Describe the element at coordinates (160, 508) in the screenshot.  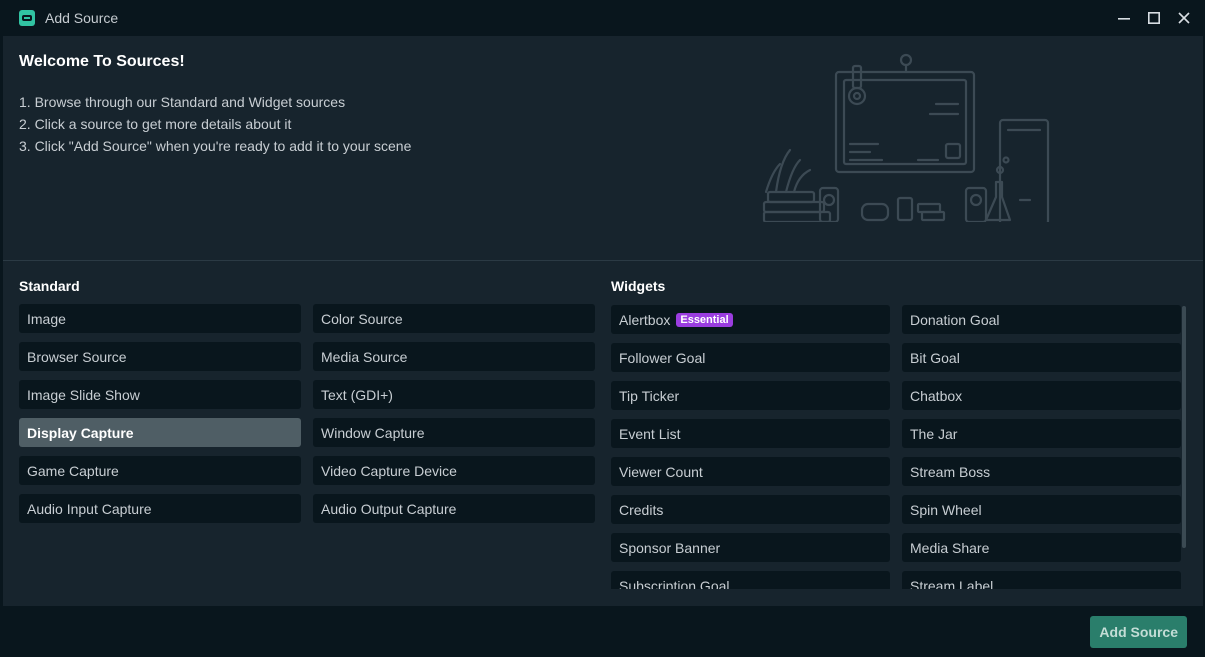
I see `source-item-audio-input-capture: Audio Input Capture` at that location.